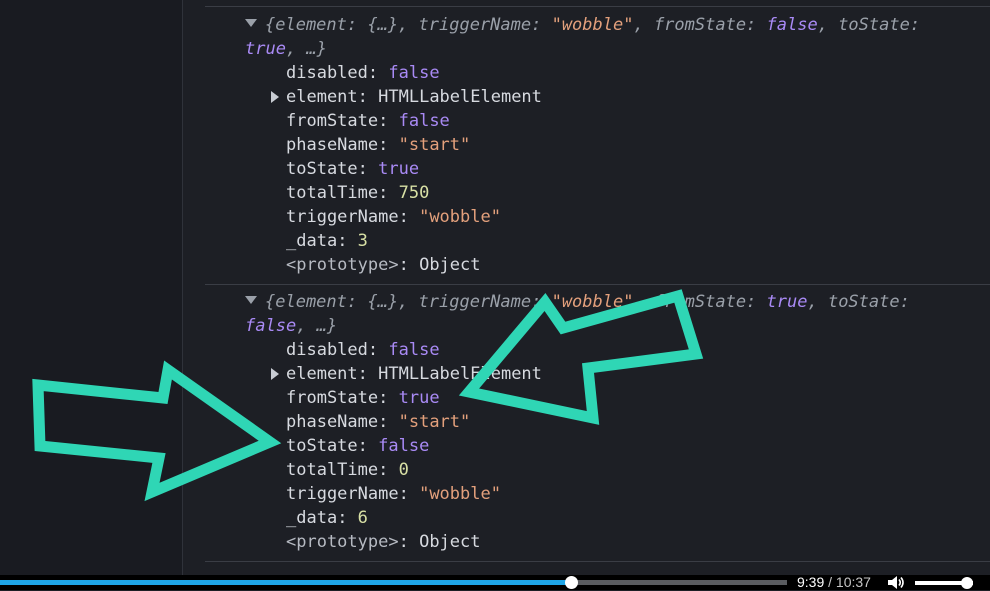 The width and height of the screenshot is (990, 591). What do you see at coordinates (414, 193) in the screenshot?
I see `property-value: 750` at bounding box center [414, 193].